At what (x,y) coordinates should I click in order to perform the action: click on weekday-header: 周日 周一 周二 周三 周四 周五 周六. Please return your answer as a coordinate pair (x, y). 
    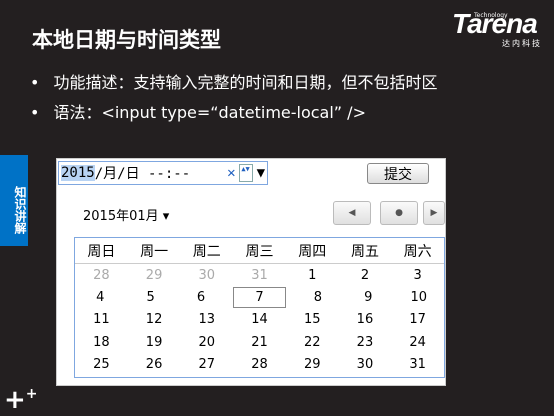
    Looking at the image, I should click on (259, 251).